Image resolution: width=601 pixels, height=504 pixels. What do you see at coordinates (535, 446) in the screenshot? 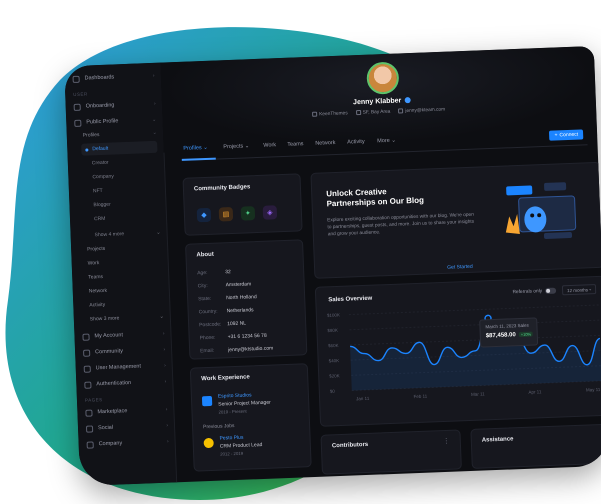
I see `assistance-card: Assistance` at bounding box center [535, 446].